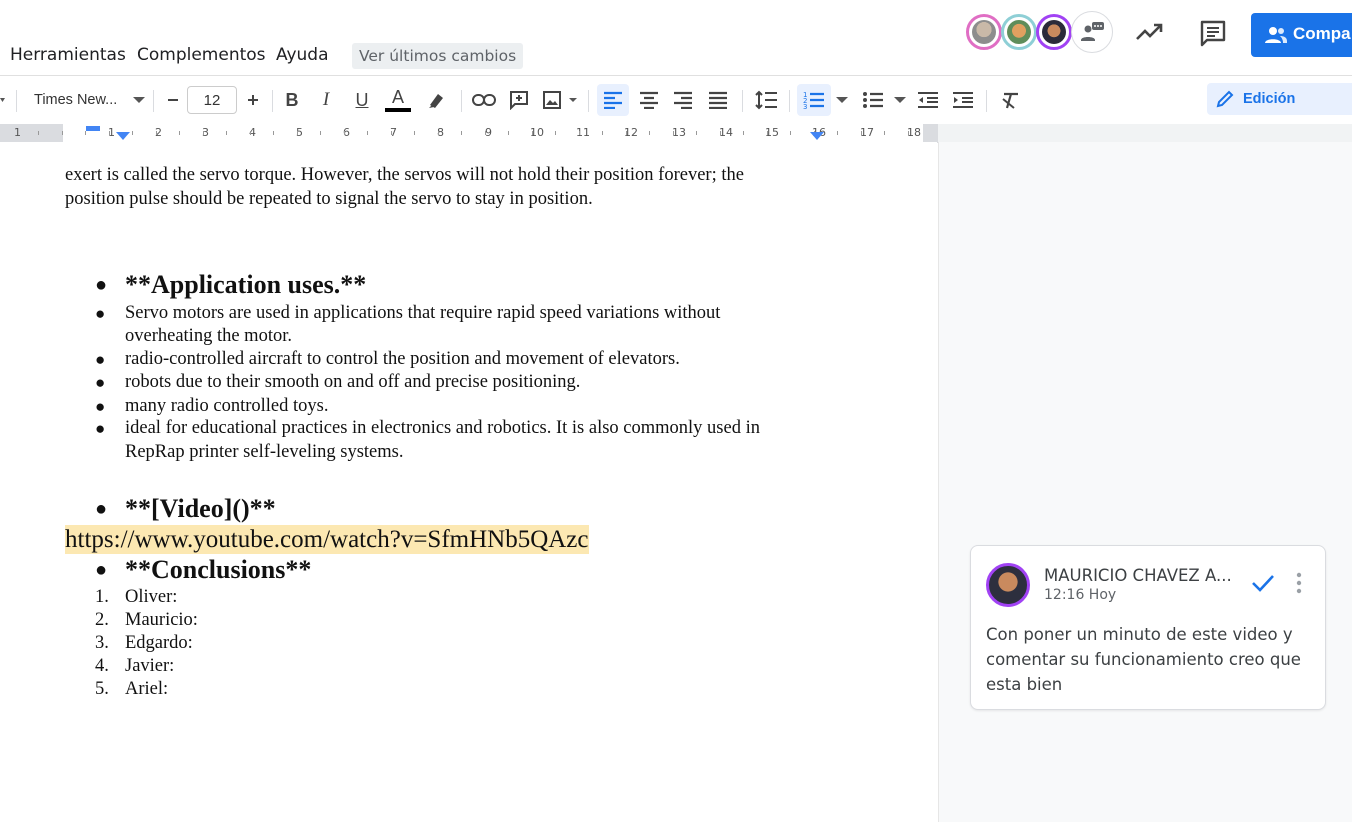 This screenshot has width=1352, height=822. I want to click on list-number: 1., so click(102, 597).